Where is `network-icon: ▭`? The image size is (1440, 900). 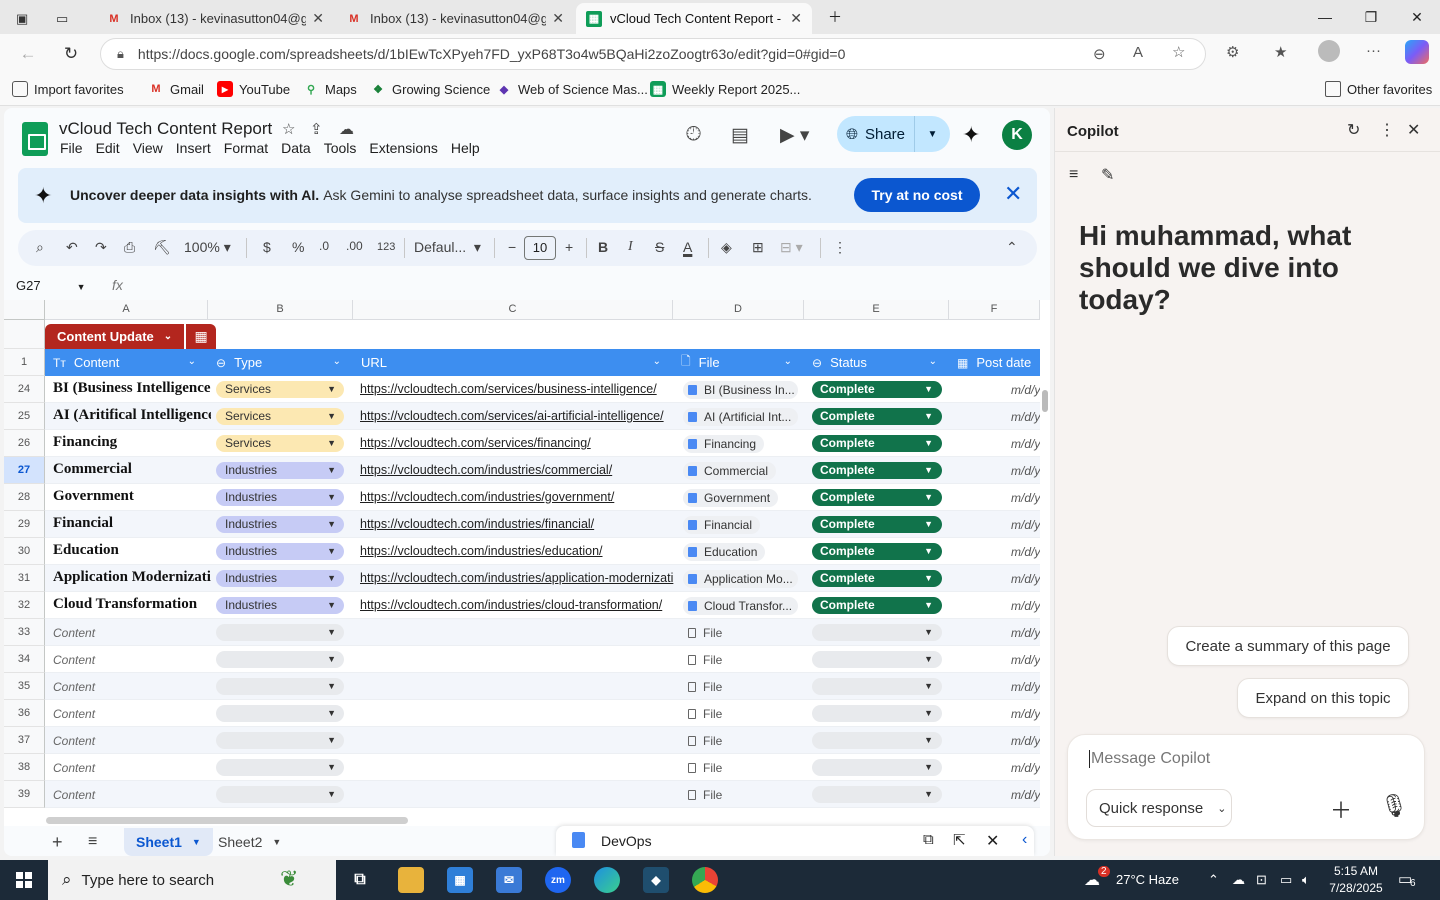 network-icon: ▭ is located at coordinates (1286, 880).